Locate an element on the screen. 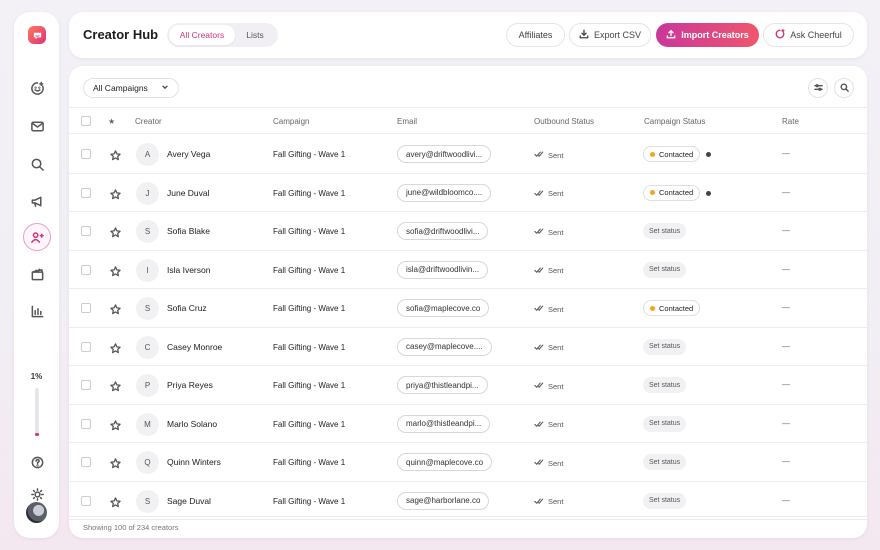 This screenshot has height=550, width=880. users-icon is located at coordinates (37, 237).